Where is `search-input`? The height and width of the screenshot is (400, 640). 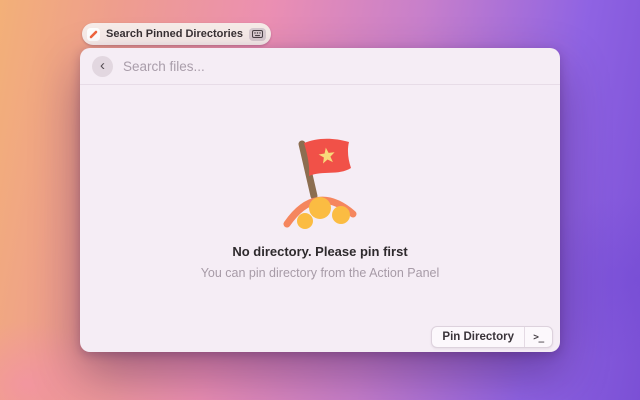
search-input is located at coordinates (335, 66).